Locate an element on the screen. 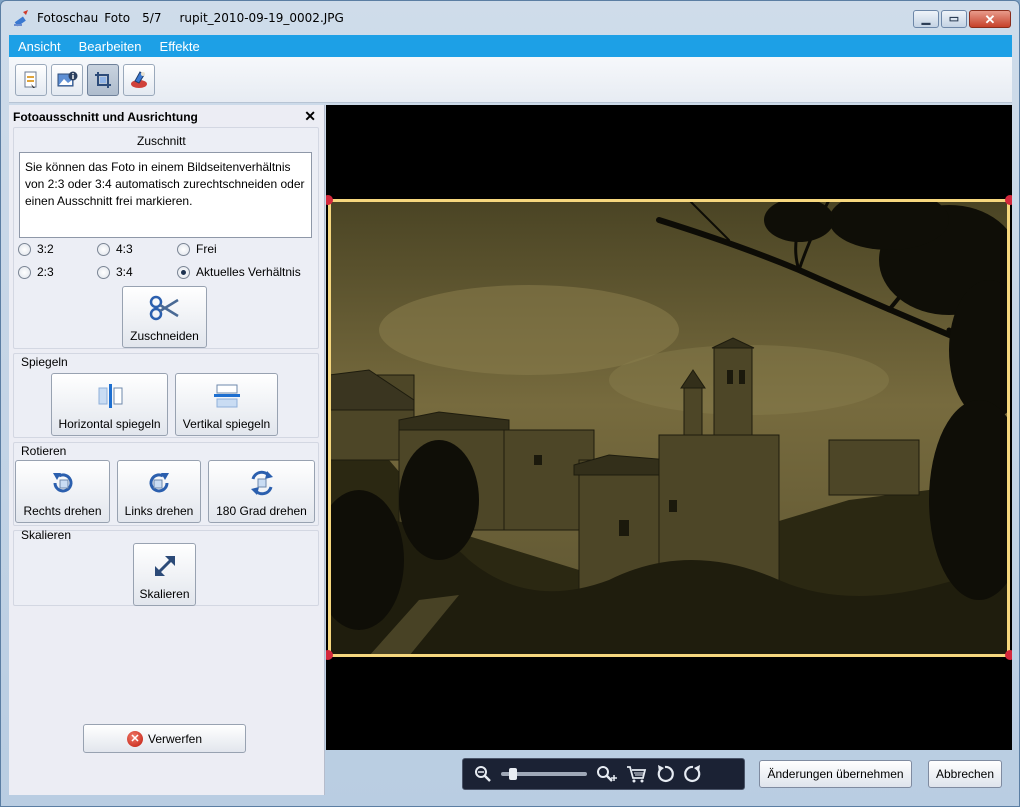  minimize-button: ▁ is located at coordinates (926, 19).